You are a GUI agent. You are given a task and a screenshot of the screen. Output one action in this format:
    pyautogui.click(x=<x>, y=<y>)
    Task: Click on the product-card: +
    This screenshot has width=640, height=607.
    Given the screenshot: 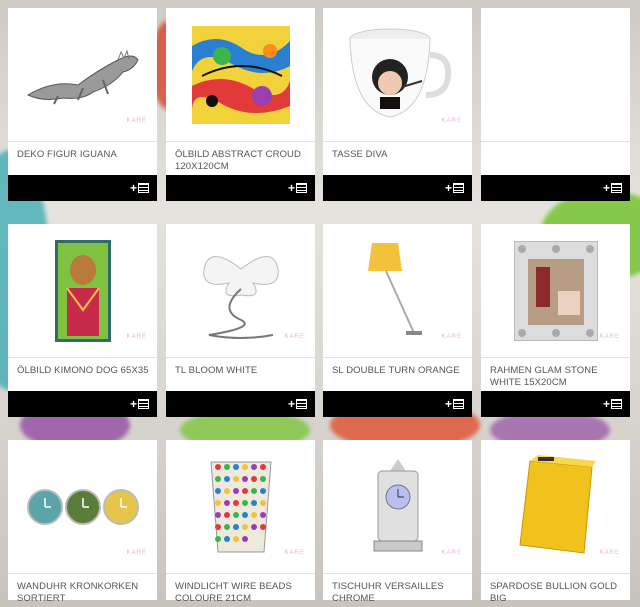 What is the action you would take?
    pyautogui.click(x=555, y=104)
    